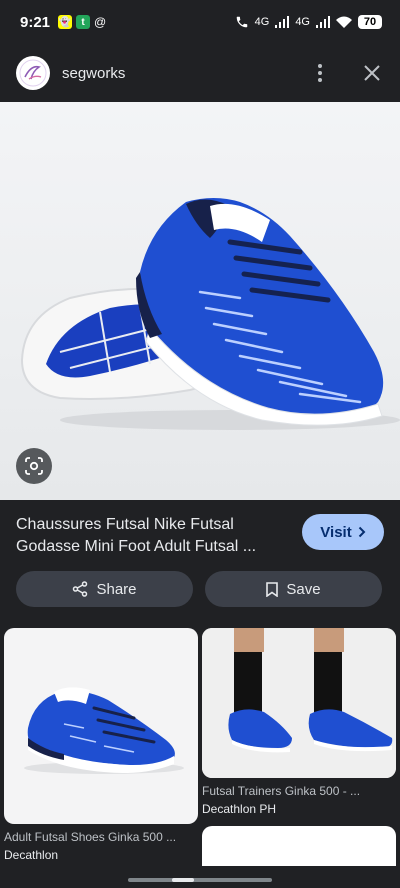  I want to click on network-label-1: 4G, so click(262, 22).